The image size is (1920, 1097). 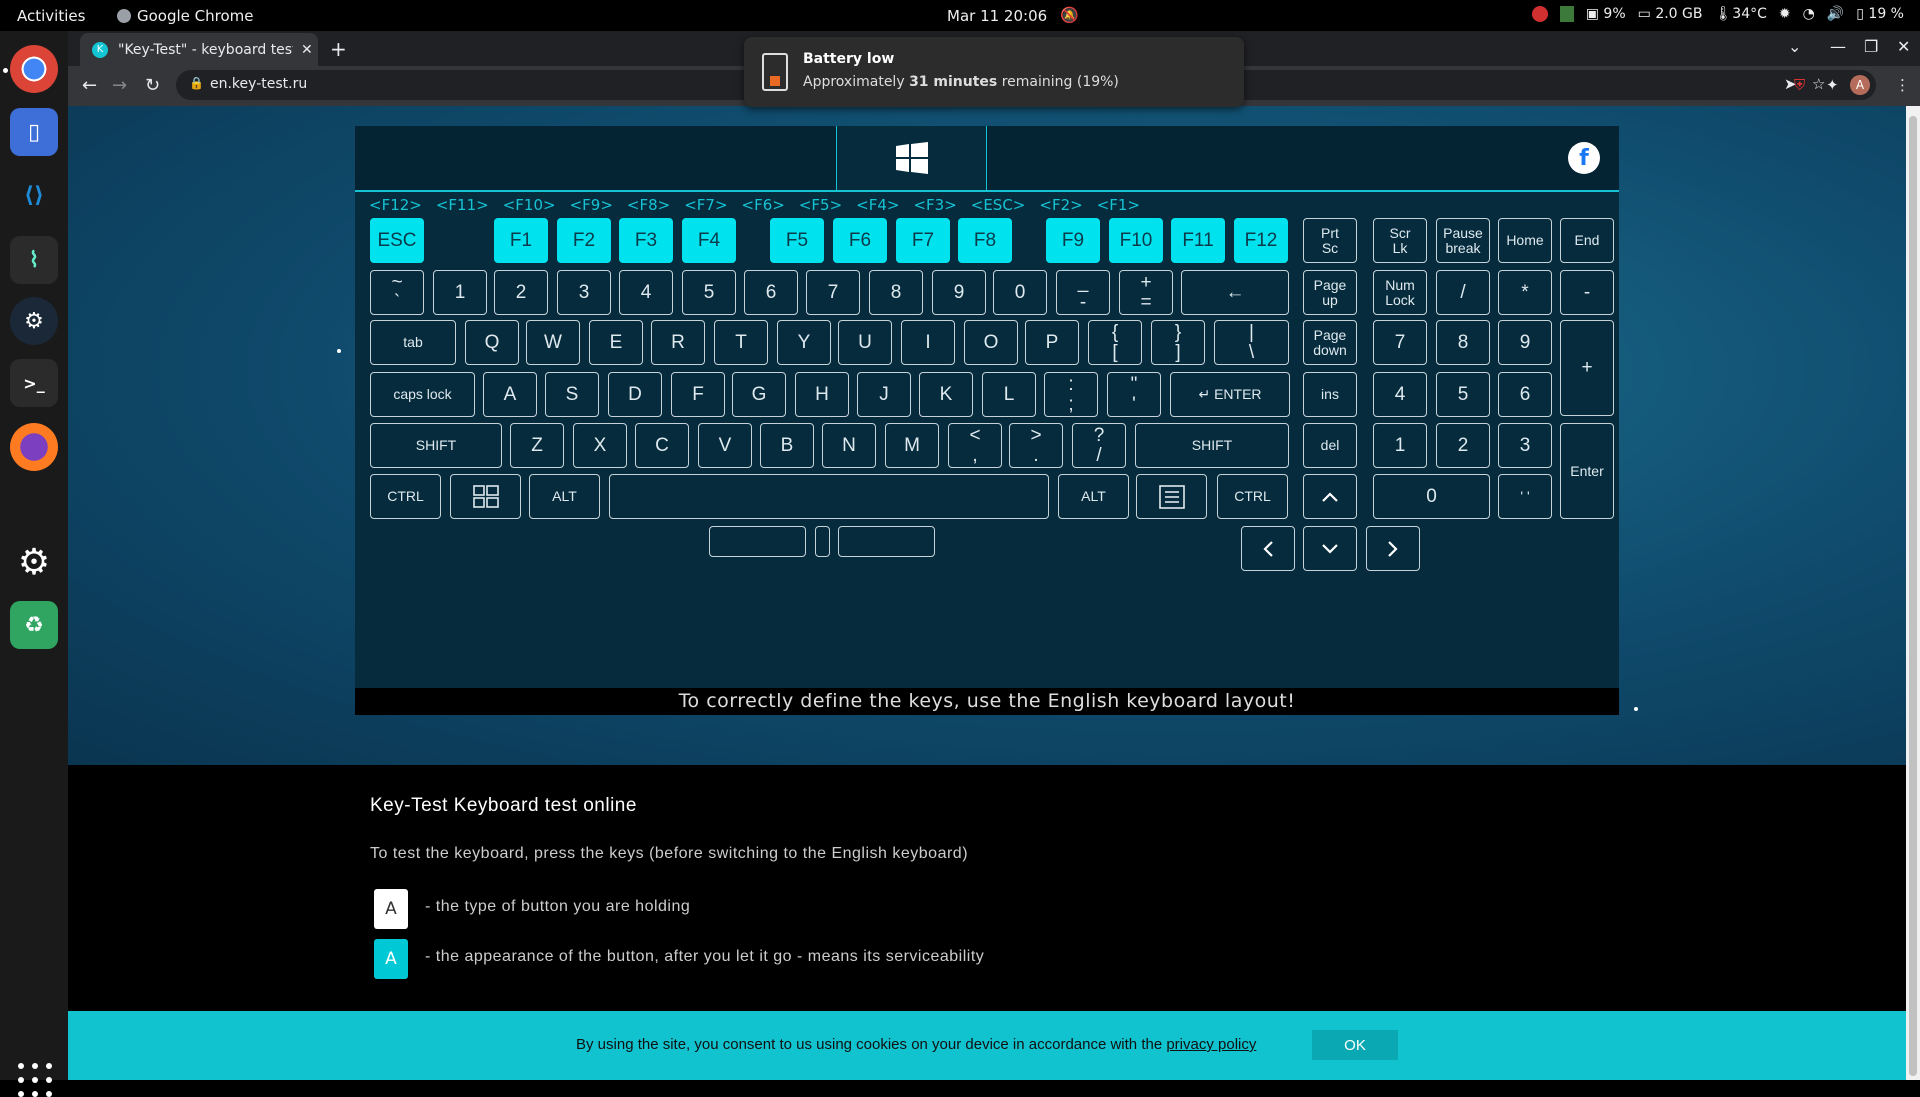 I want to click on browser-tab: K "Key-Test" - keyboard test ✕, so click(x=199, y=49).